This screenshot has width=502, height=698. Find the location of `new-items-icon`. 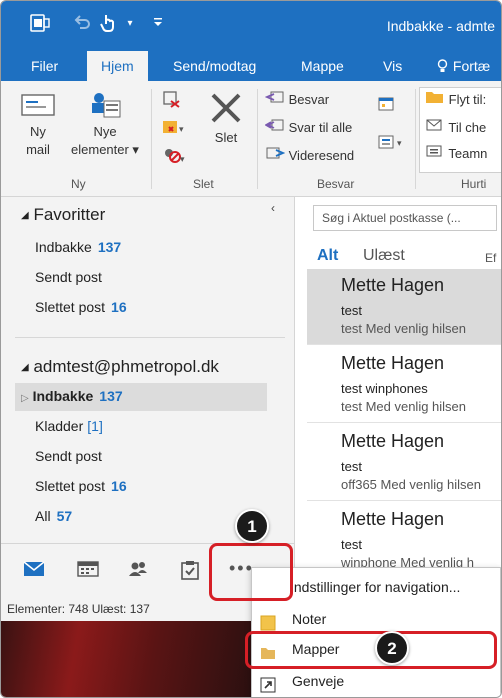

new-items-icon is located at coordinates (105, 106).